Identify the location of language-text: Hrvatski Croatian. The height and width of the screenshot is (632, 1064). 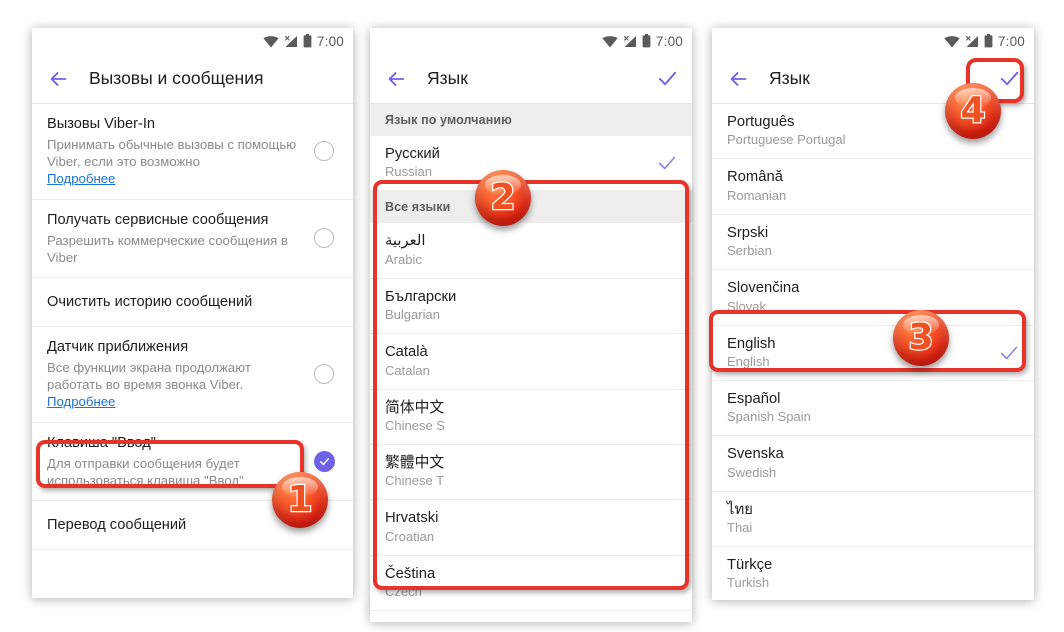
(531, 527).